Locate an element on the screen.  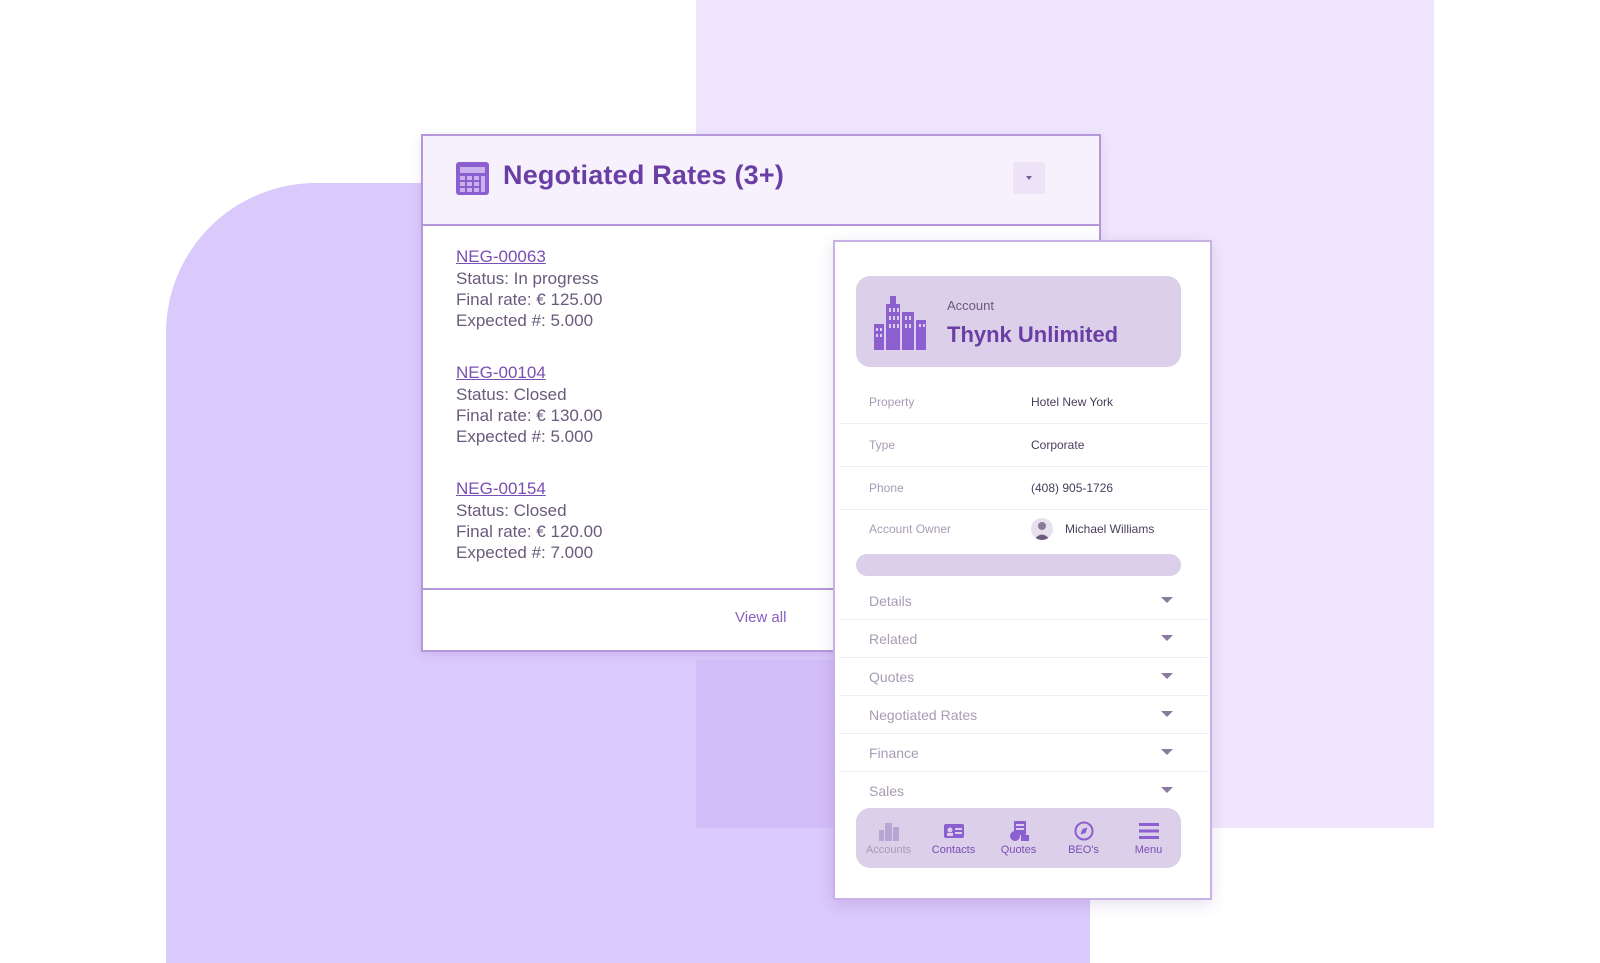
rate-final: Final rate: € 120.00 is located at coordinates (529, 531).